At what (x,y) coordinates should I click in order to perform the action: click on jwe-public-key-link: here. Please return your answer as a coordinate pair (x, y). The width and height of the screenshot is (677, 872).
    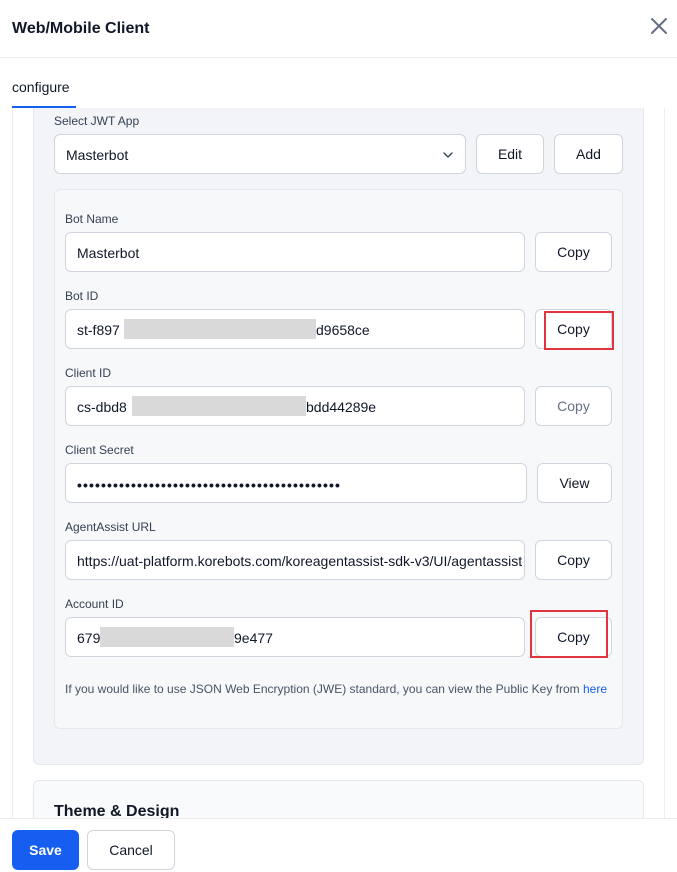
    Looking at the image, I should click on (595, 689).